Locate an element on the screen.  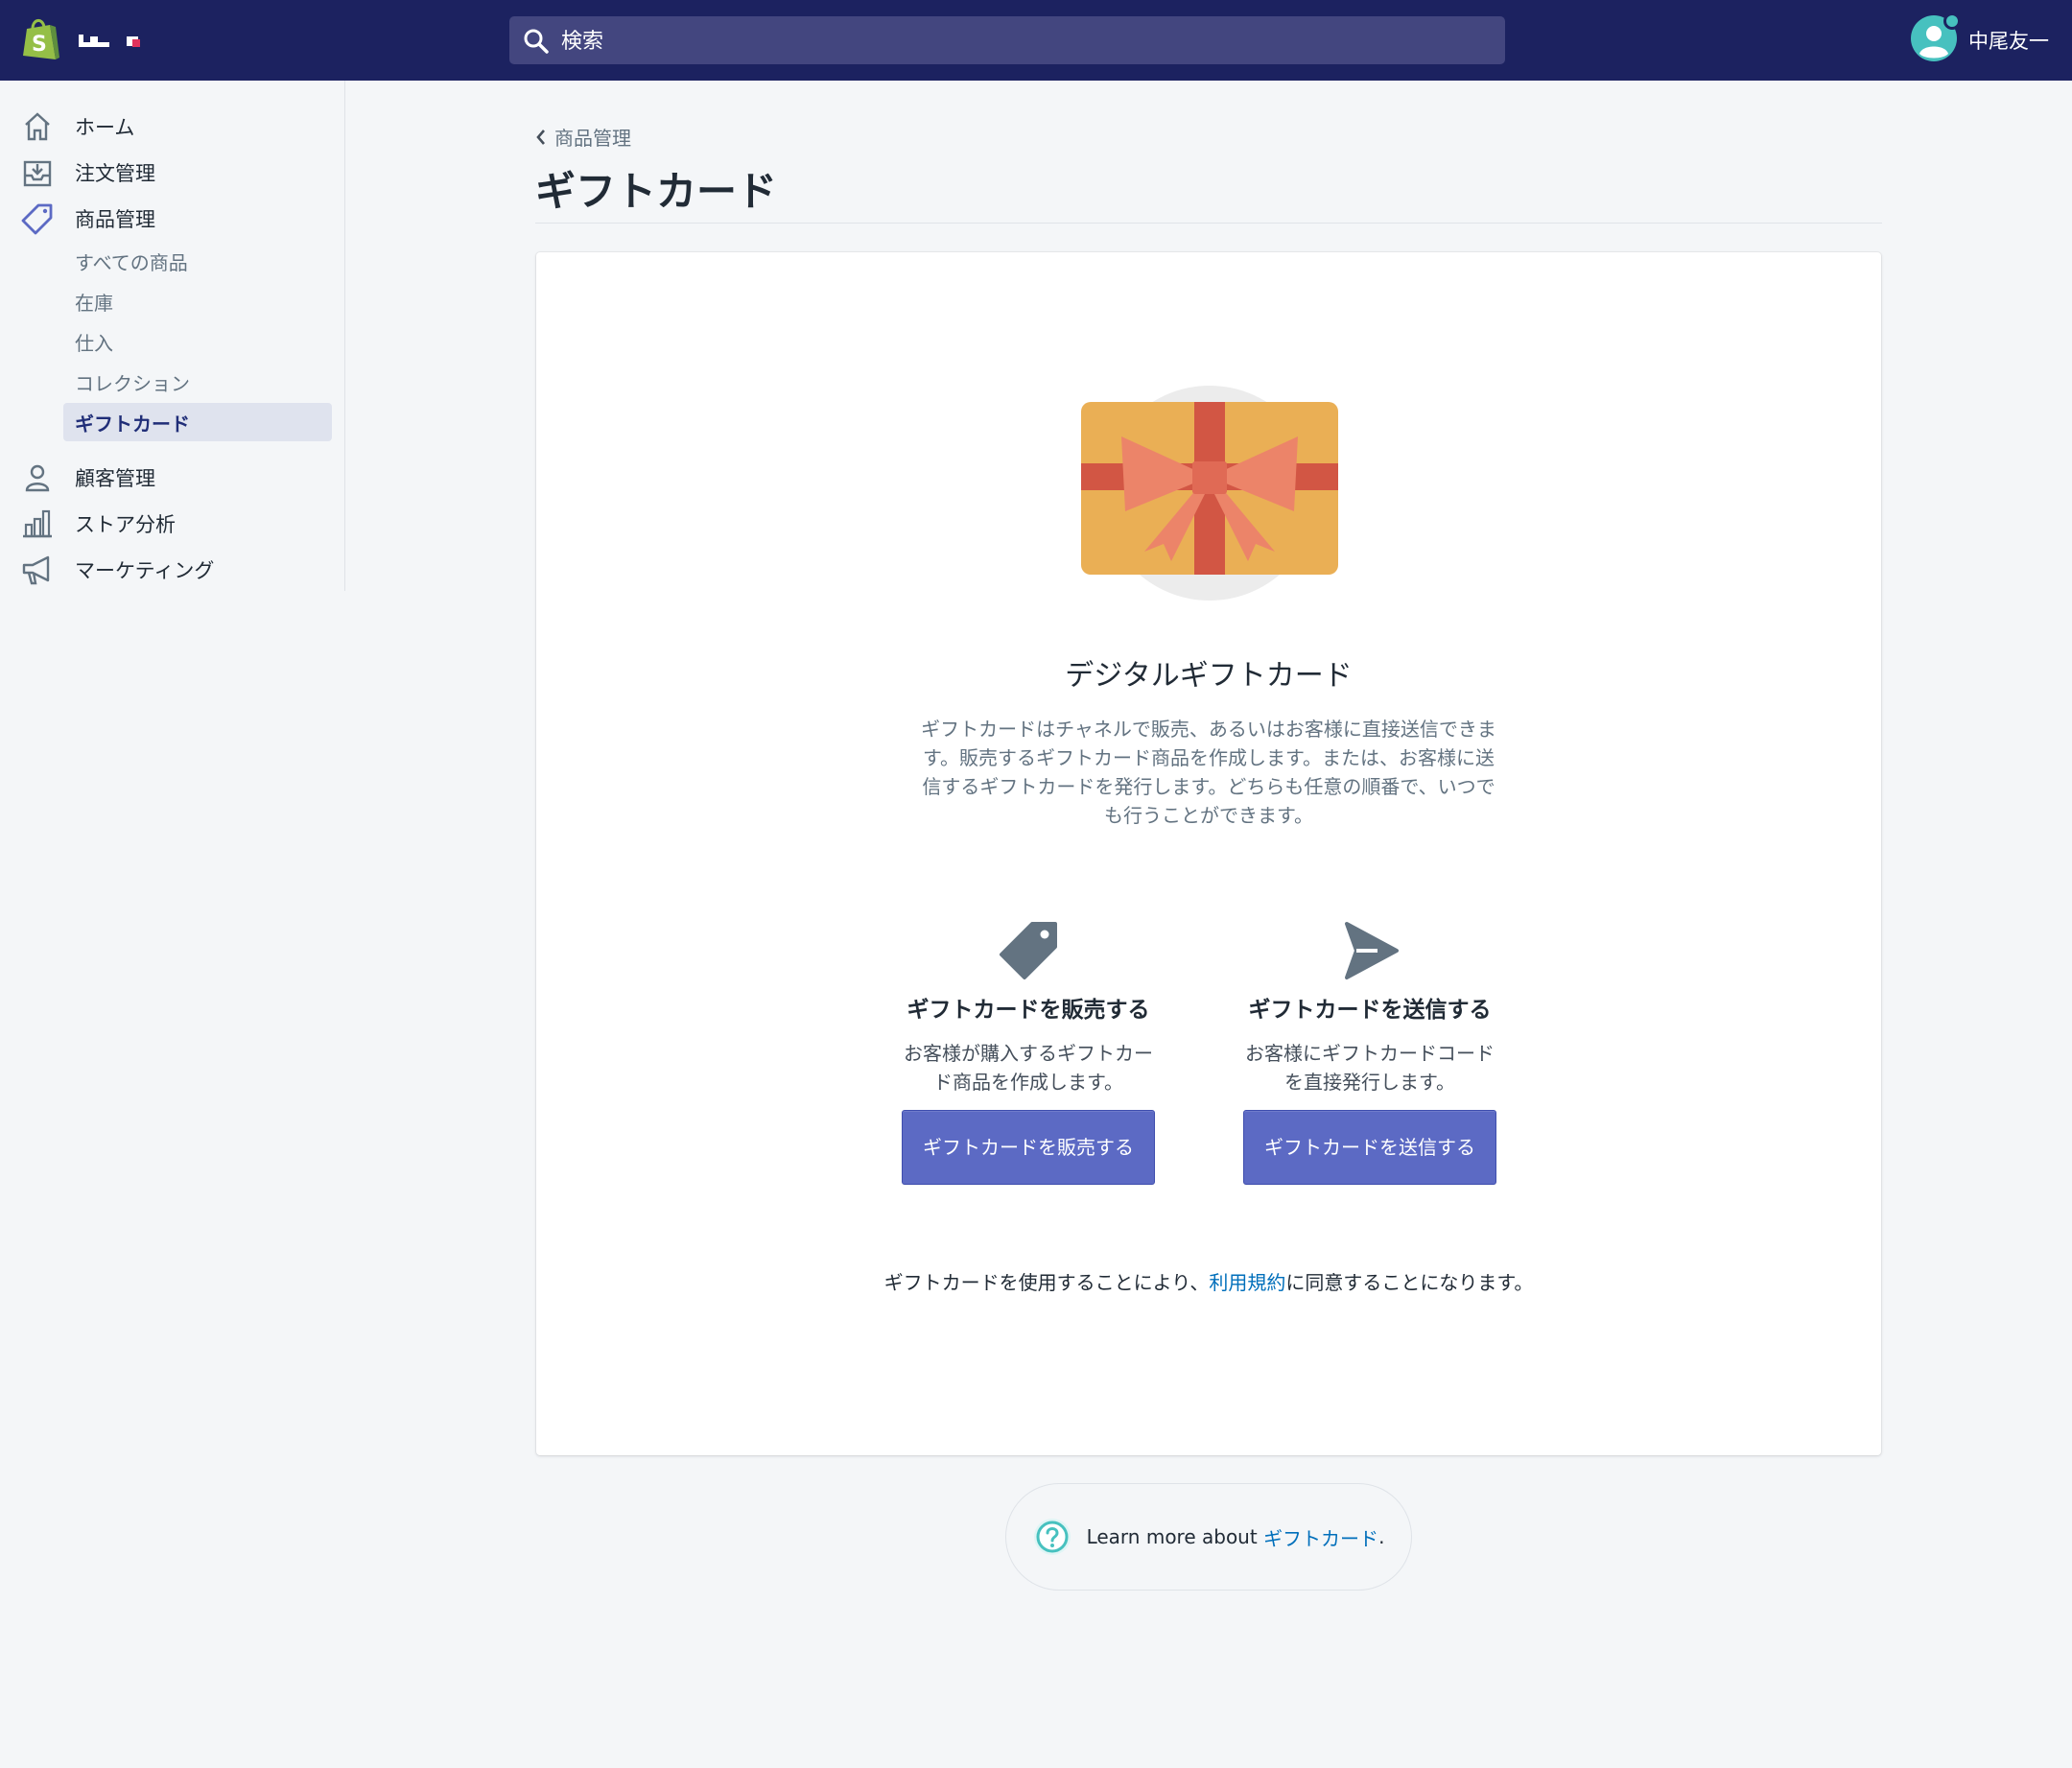
sidebar-item-label: ストア分析 is located at coordinates (125, 524).